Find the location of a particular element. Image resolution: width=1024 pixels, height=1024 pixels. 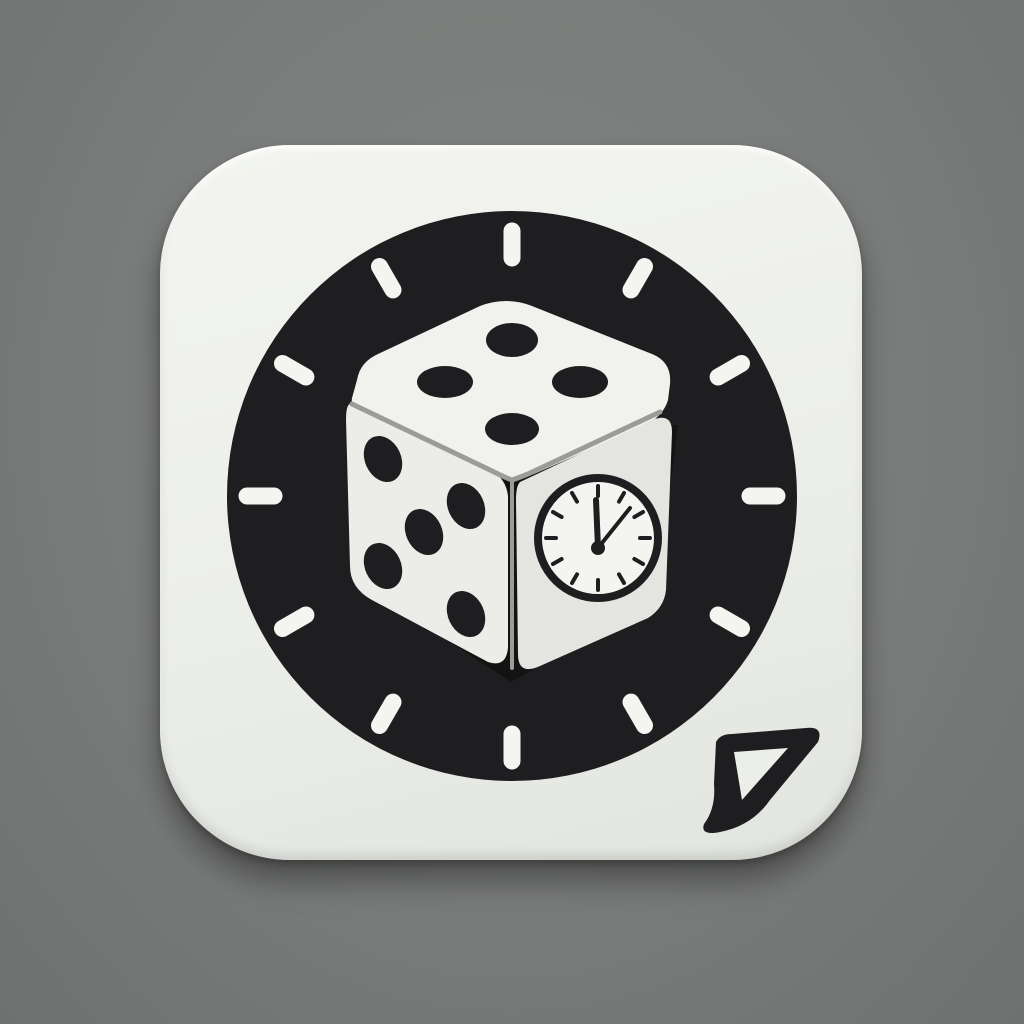

play-triangle-icon is located at coordinates (761, 780).